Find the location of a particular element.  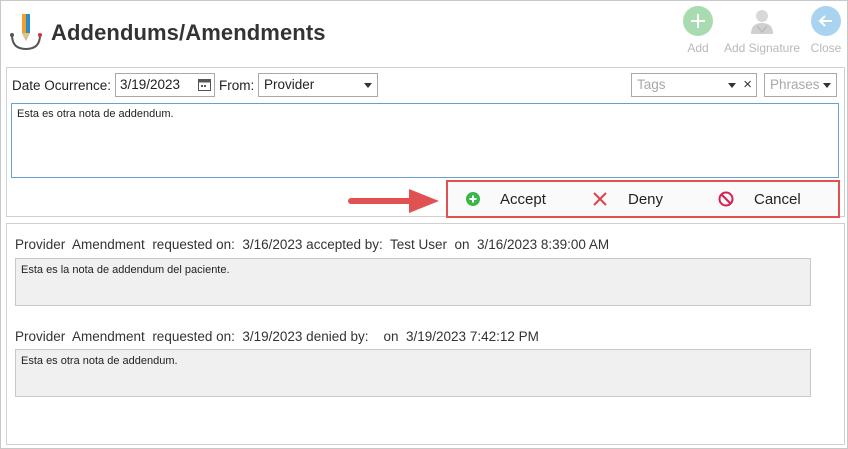

app-logo-icon is located at coordinates (26, 32).